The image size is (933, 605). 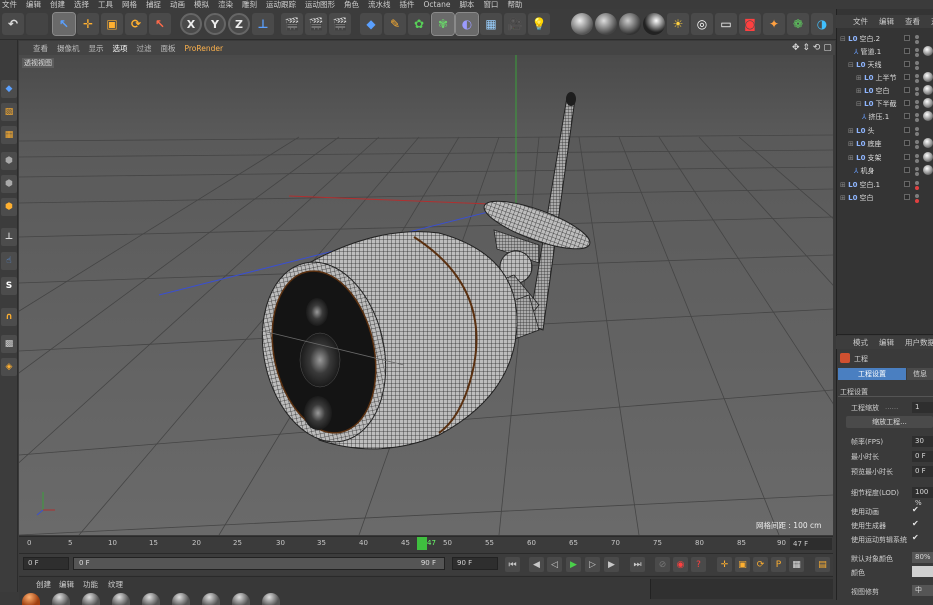 What do you see at coordinates (760, 564) in the screenshot?
I see `key-rotation-icon: ⟳` at bounding box center [760, 564].